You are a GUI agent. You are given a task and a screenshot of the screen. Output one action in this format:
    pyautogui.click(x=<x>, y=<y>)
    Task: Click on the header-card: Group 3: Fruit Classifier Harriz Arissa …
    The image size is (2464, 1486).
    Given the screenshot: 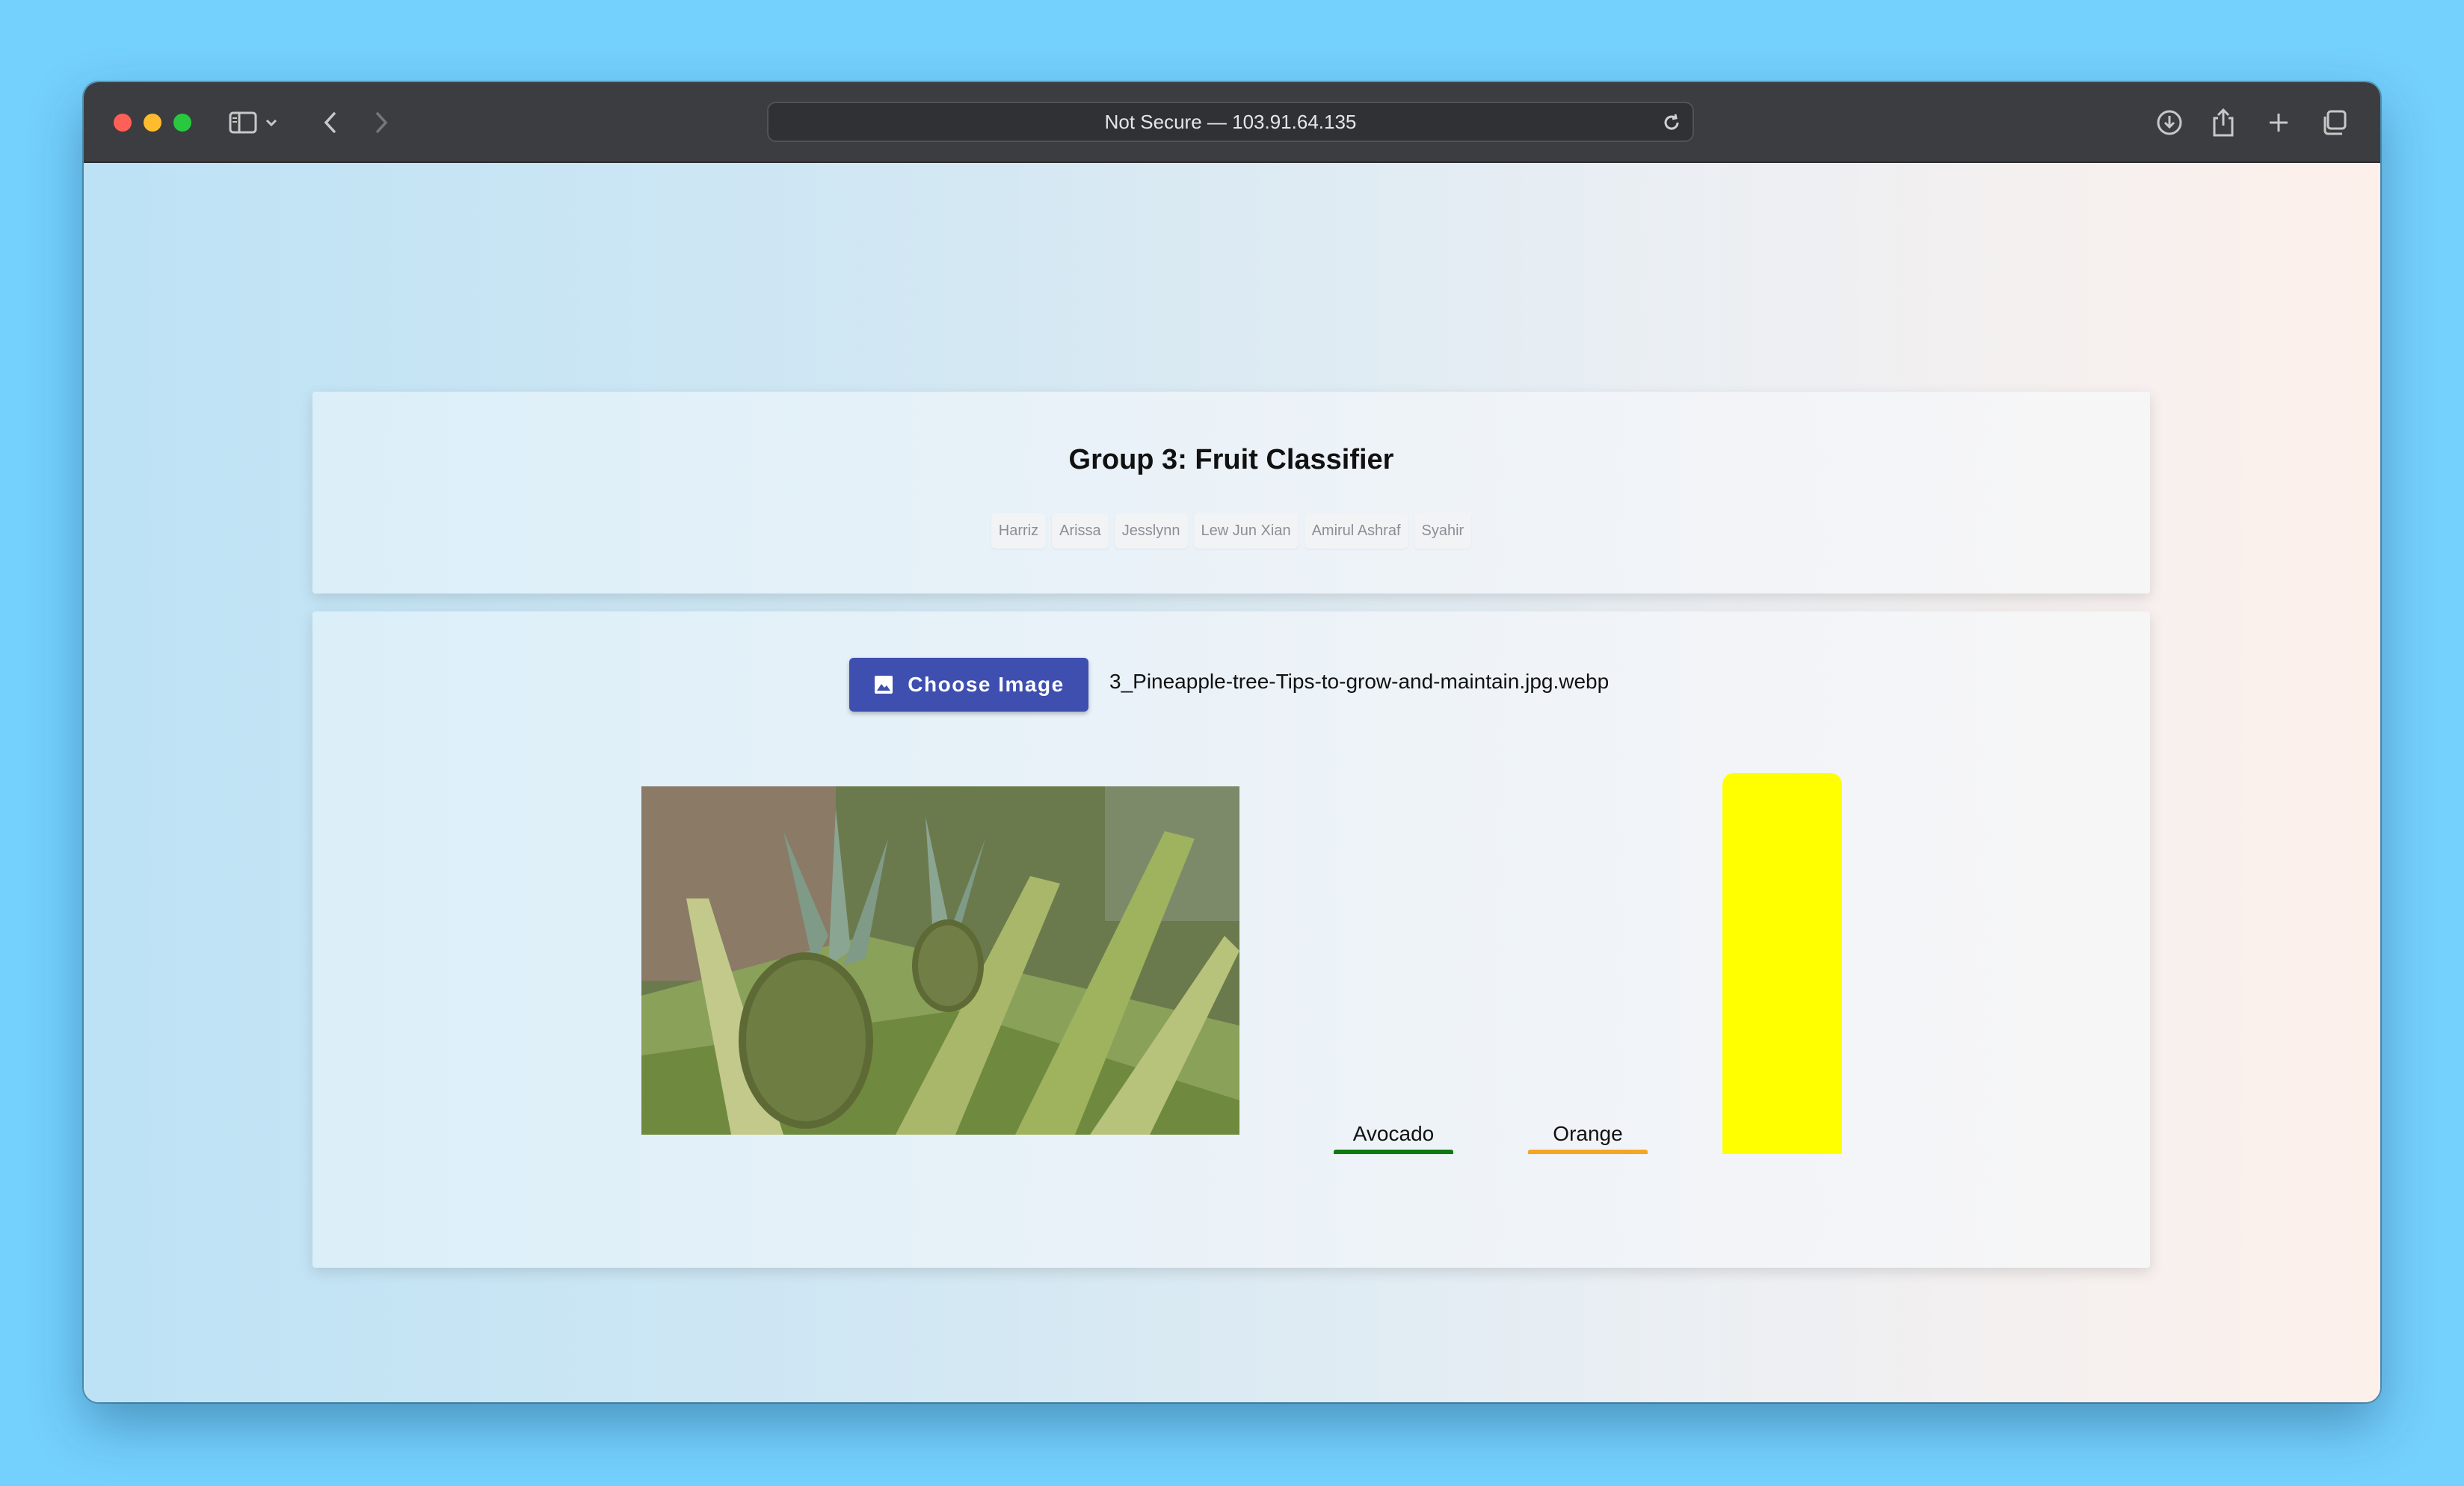 What is the action you would take?
    pyautogui.click(x=1231, y=493)
    